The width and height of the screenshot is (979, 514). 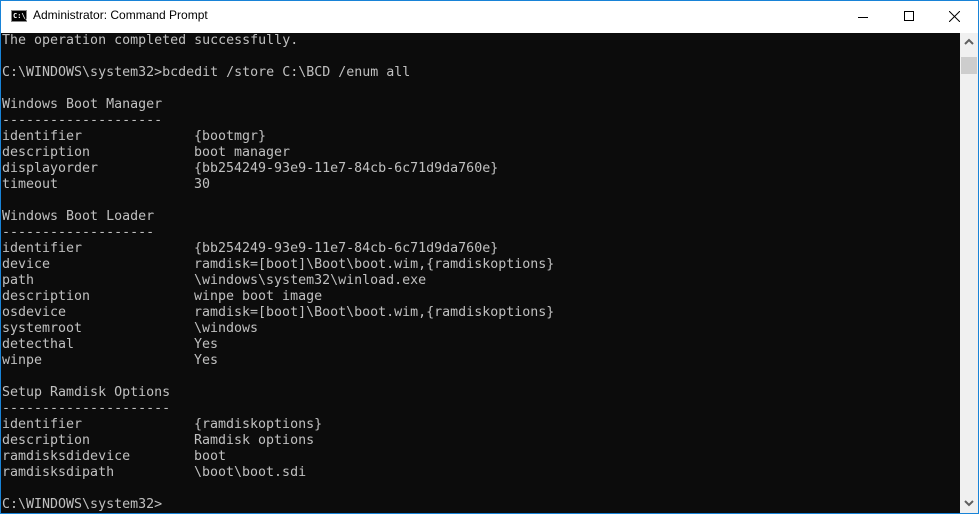 I want to click on chevron-down-icon, so click(x=969, y=503).